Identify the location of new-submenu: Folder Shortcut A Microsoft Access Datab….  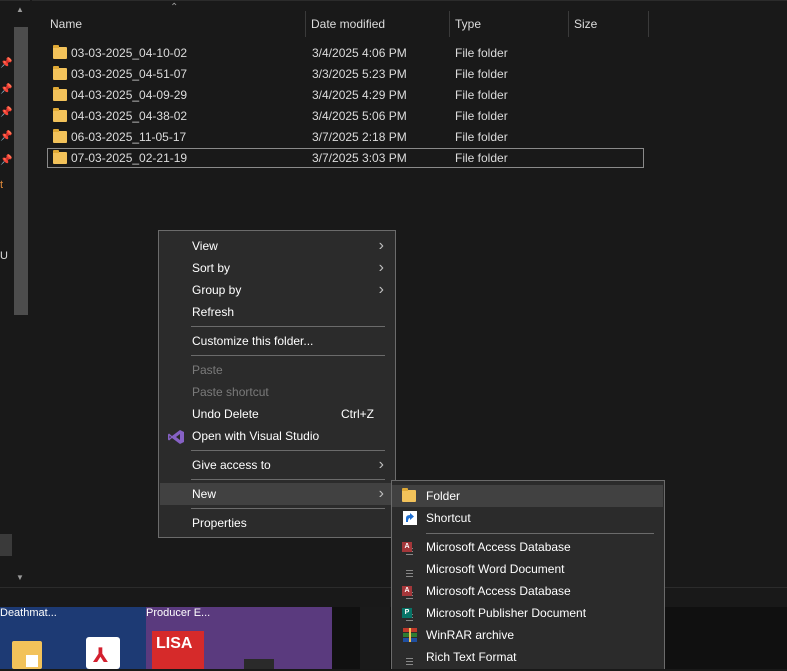
(528, 574).